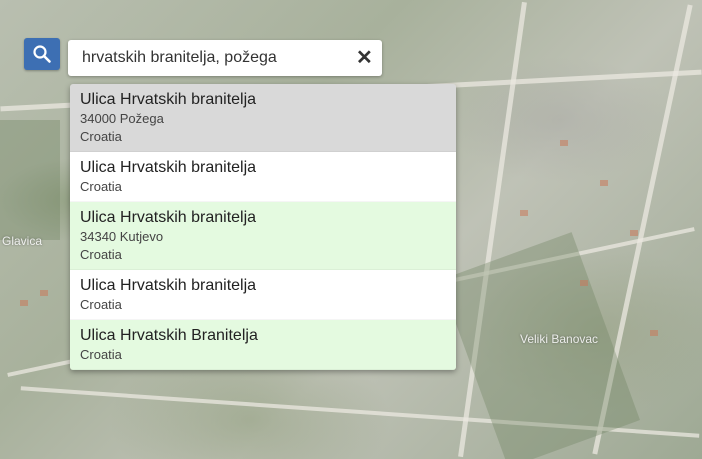 The height and width of the screenshot is (459, 702). What do you see at coordinates (122, 118) in the screenshot?
I see `result-postal-city: 34000 Požega` at bounding box center [122, 118].